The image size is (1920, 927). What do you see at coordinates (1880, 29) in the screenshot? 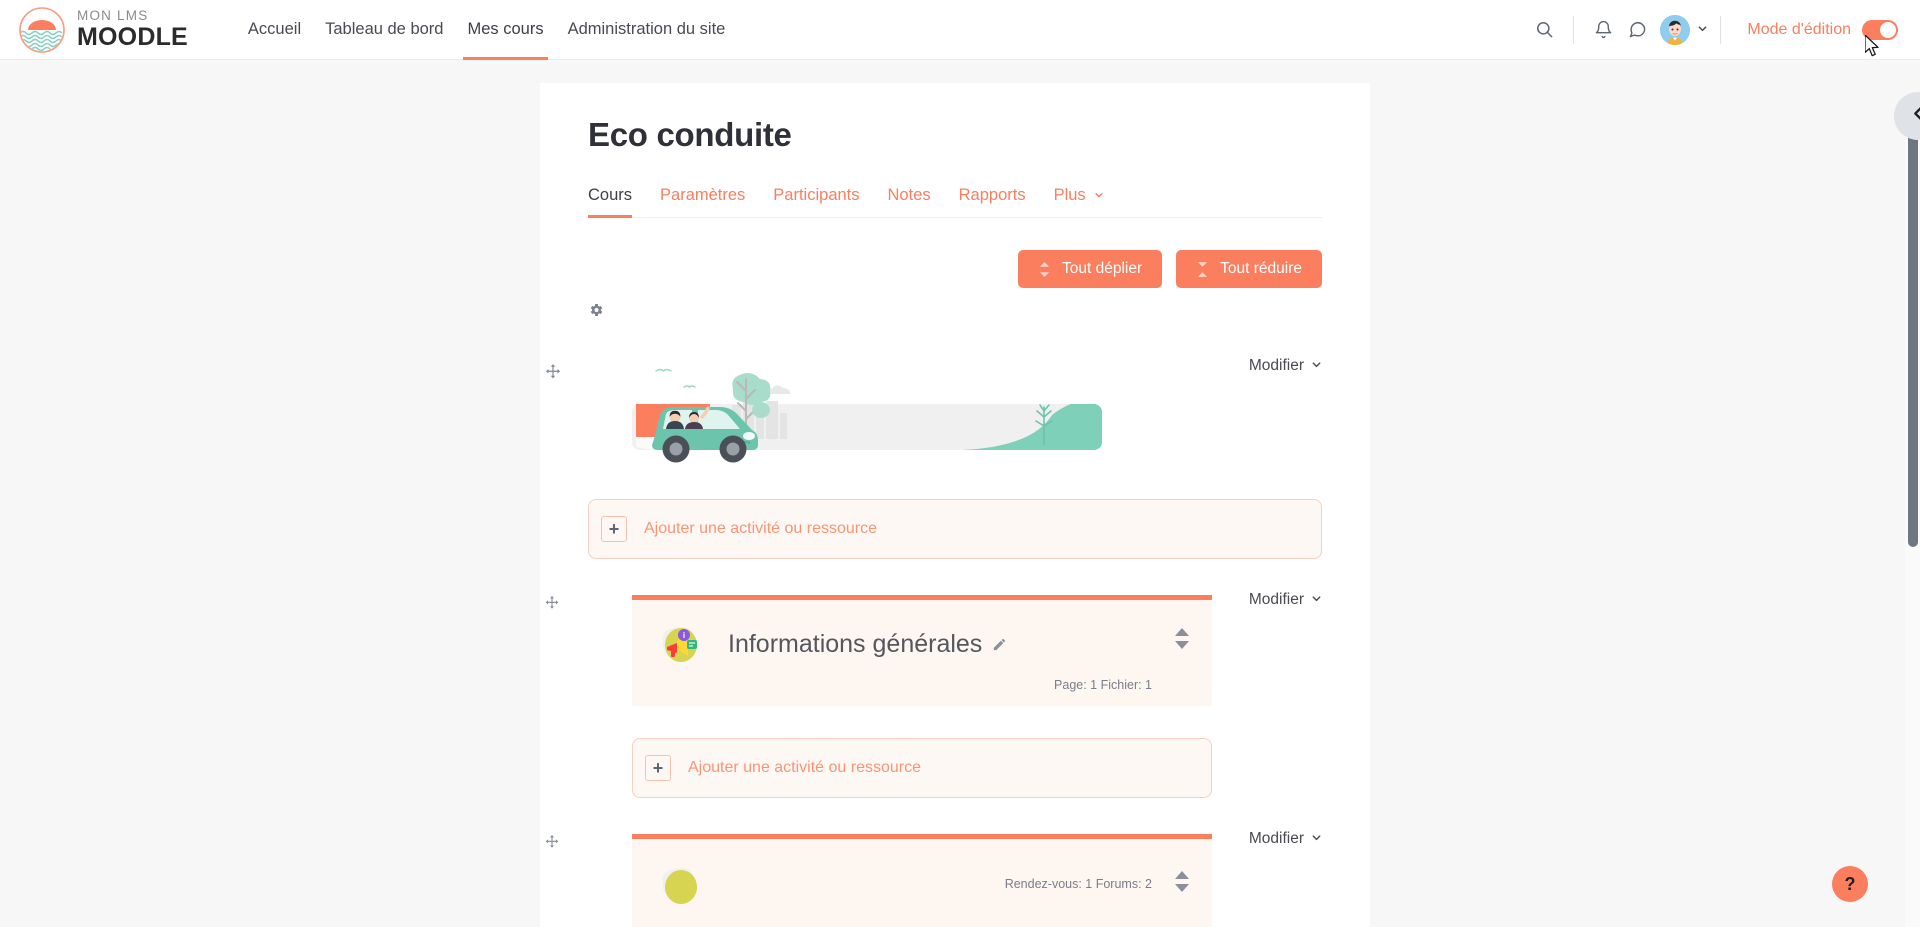
I see `edit-mode-toggle` at bounding box center [1880, 29].